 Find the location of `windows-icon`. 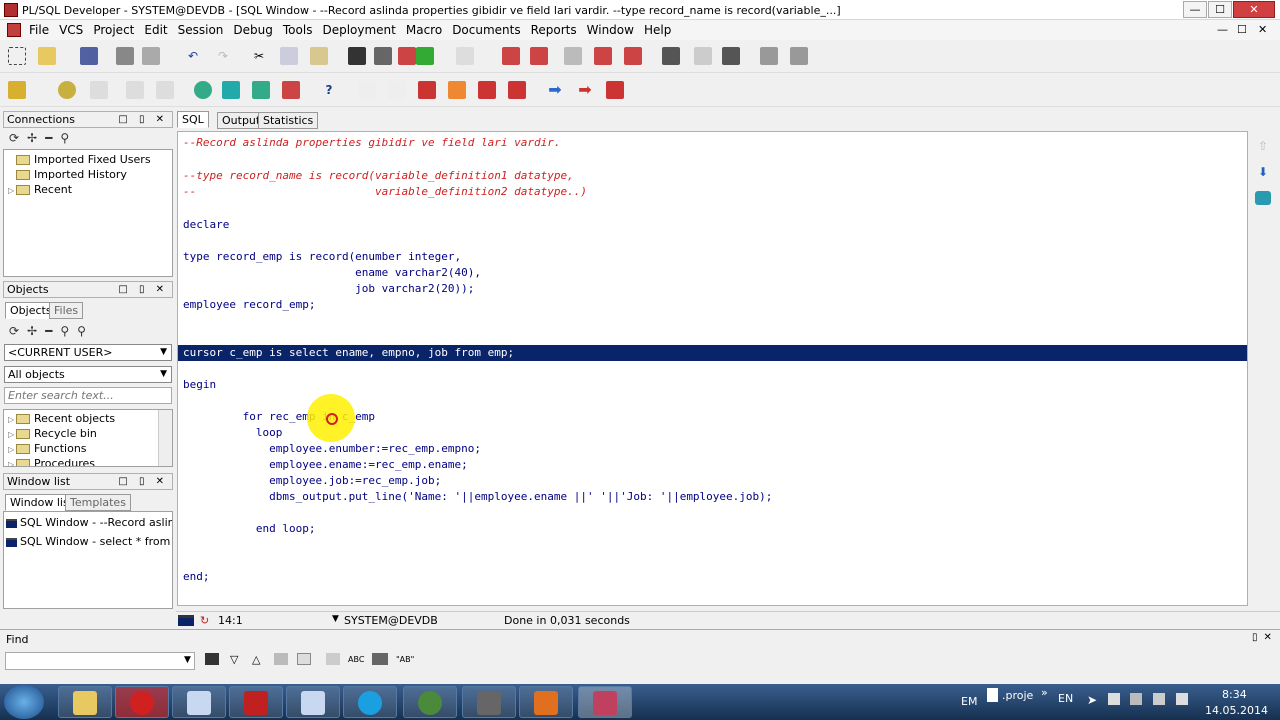

windows-icon is located at coordinates (769, 56).